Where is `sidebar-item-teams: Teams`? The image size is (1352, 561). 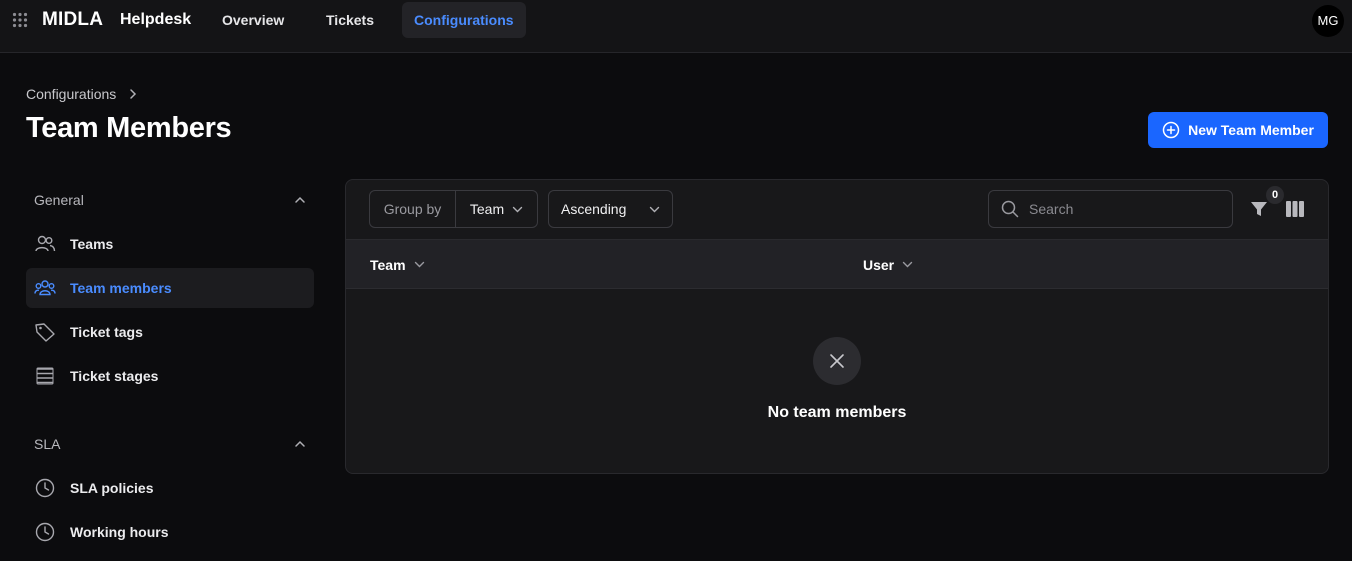
sidebar-item-teams: Teams is located at coordinates (170, 244).